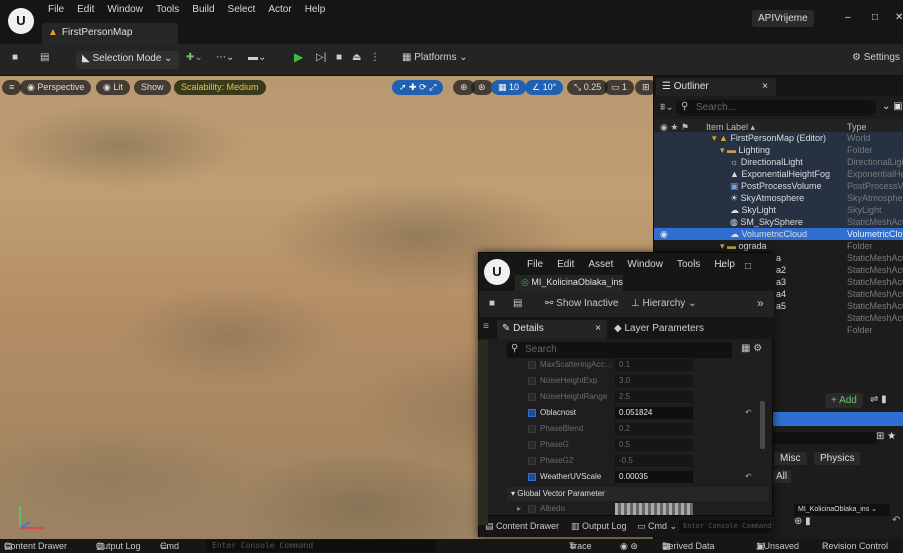 The height and width of the screenshot is (553, 903). Describe the element at coordinates (688, 264) in the screenshot. I see `menu-tools: Tools` at that location.